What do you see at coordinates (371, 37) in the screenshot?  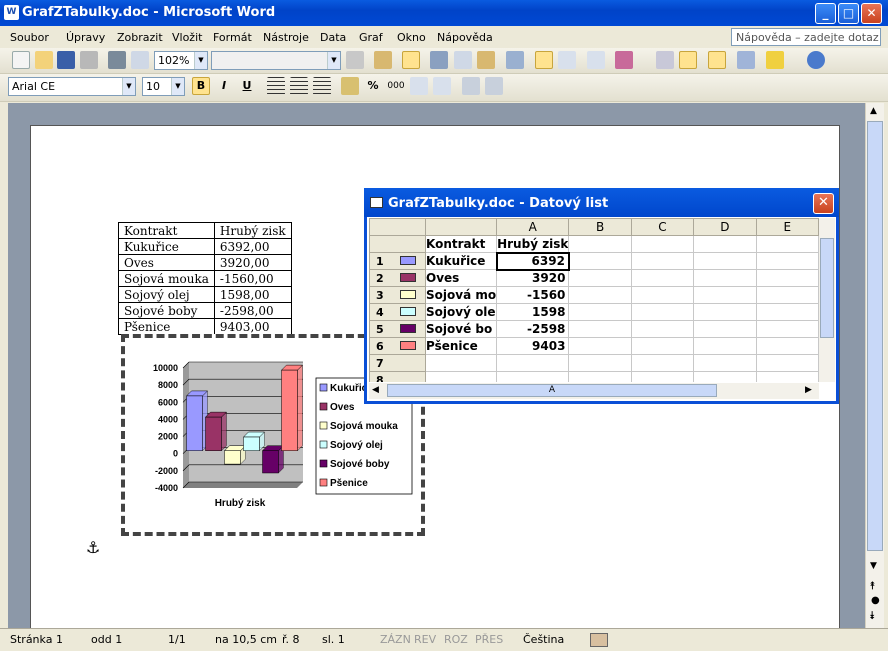 I see `menu-graf: Graf` at bounding box center [371, 37].